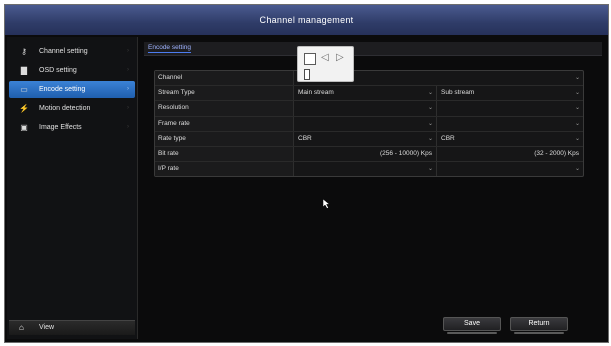 The width and height of the screenshot is (611, 346). What do you see at coordinates (539, 325) in the screenshot?
I see `return-button: Return` at bounding box center [539, 325].